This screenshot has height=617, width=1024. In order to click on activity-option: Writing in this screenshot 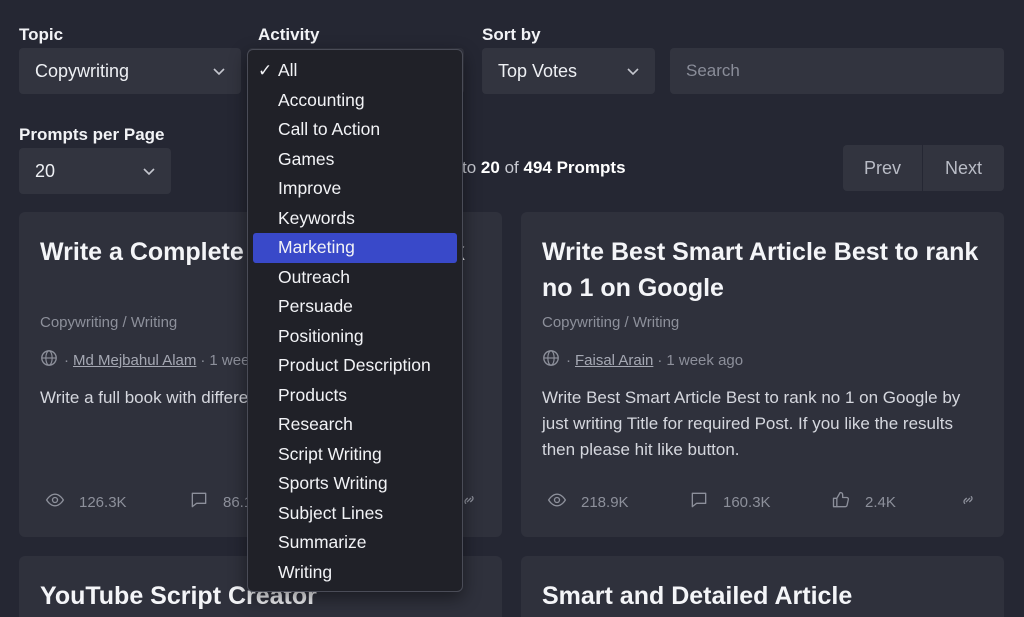, I will do `click(355, 573)`.